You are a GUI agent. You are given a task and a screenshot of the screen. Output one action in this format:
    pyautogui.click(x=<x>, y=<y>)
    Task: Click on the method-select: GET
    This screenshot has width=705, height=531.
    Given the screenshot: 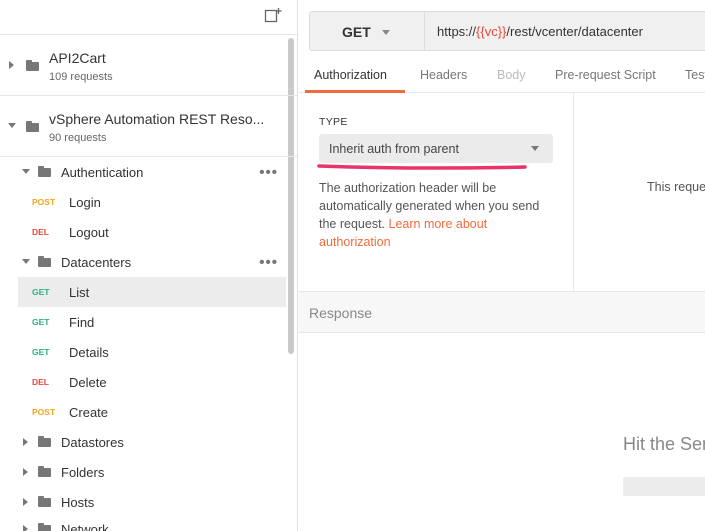 What is the action you would take?
    pyautogui.click(x=367, y=31)
    